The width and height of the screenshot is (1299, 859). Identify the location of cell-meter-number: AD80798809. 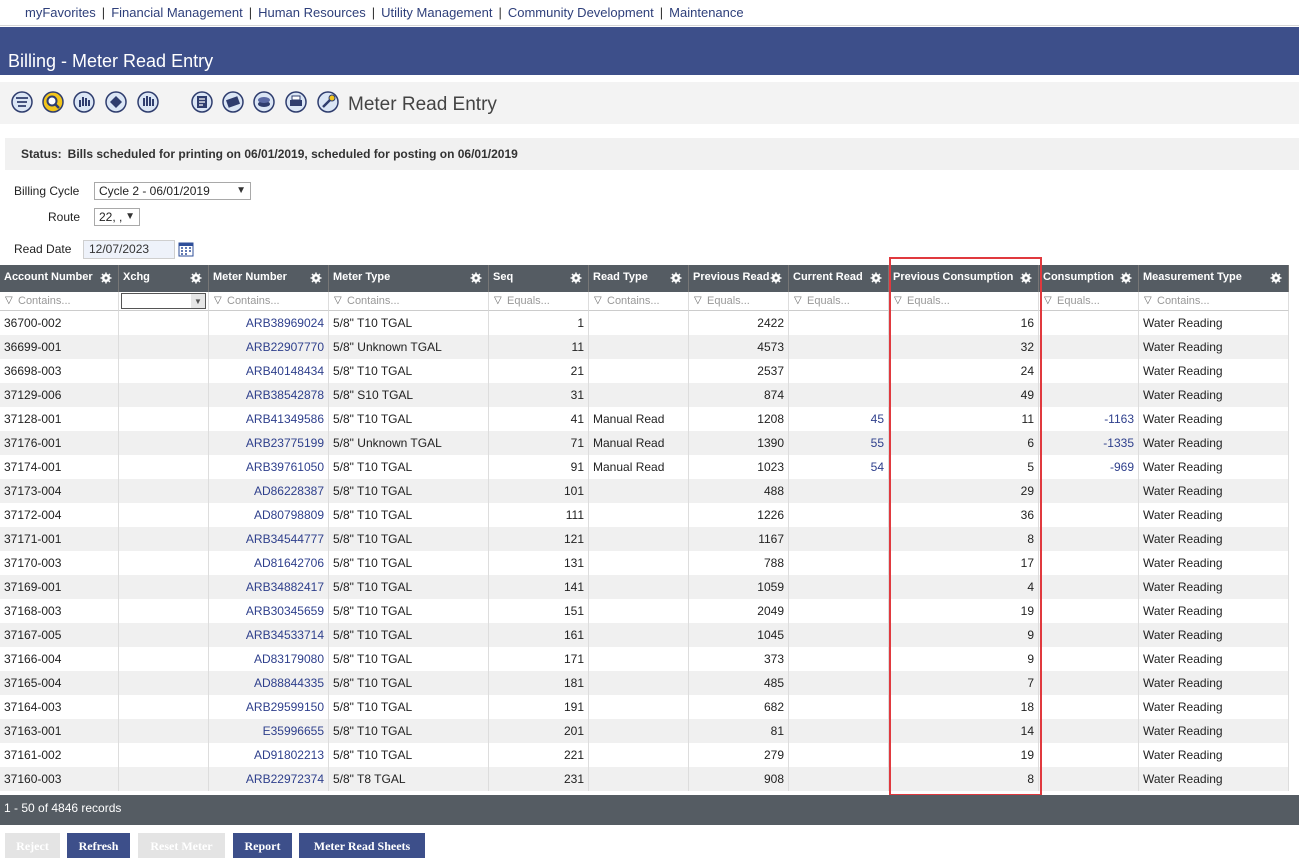
(269, 515).